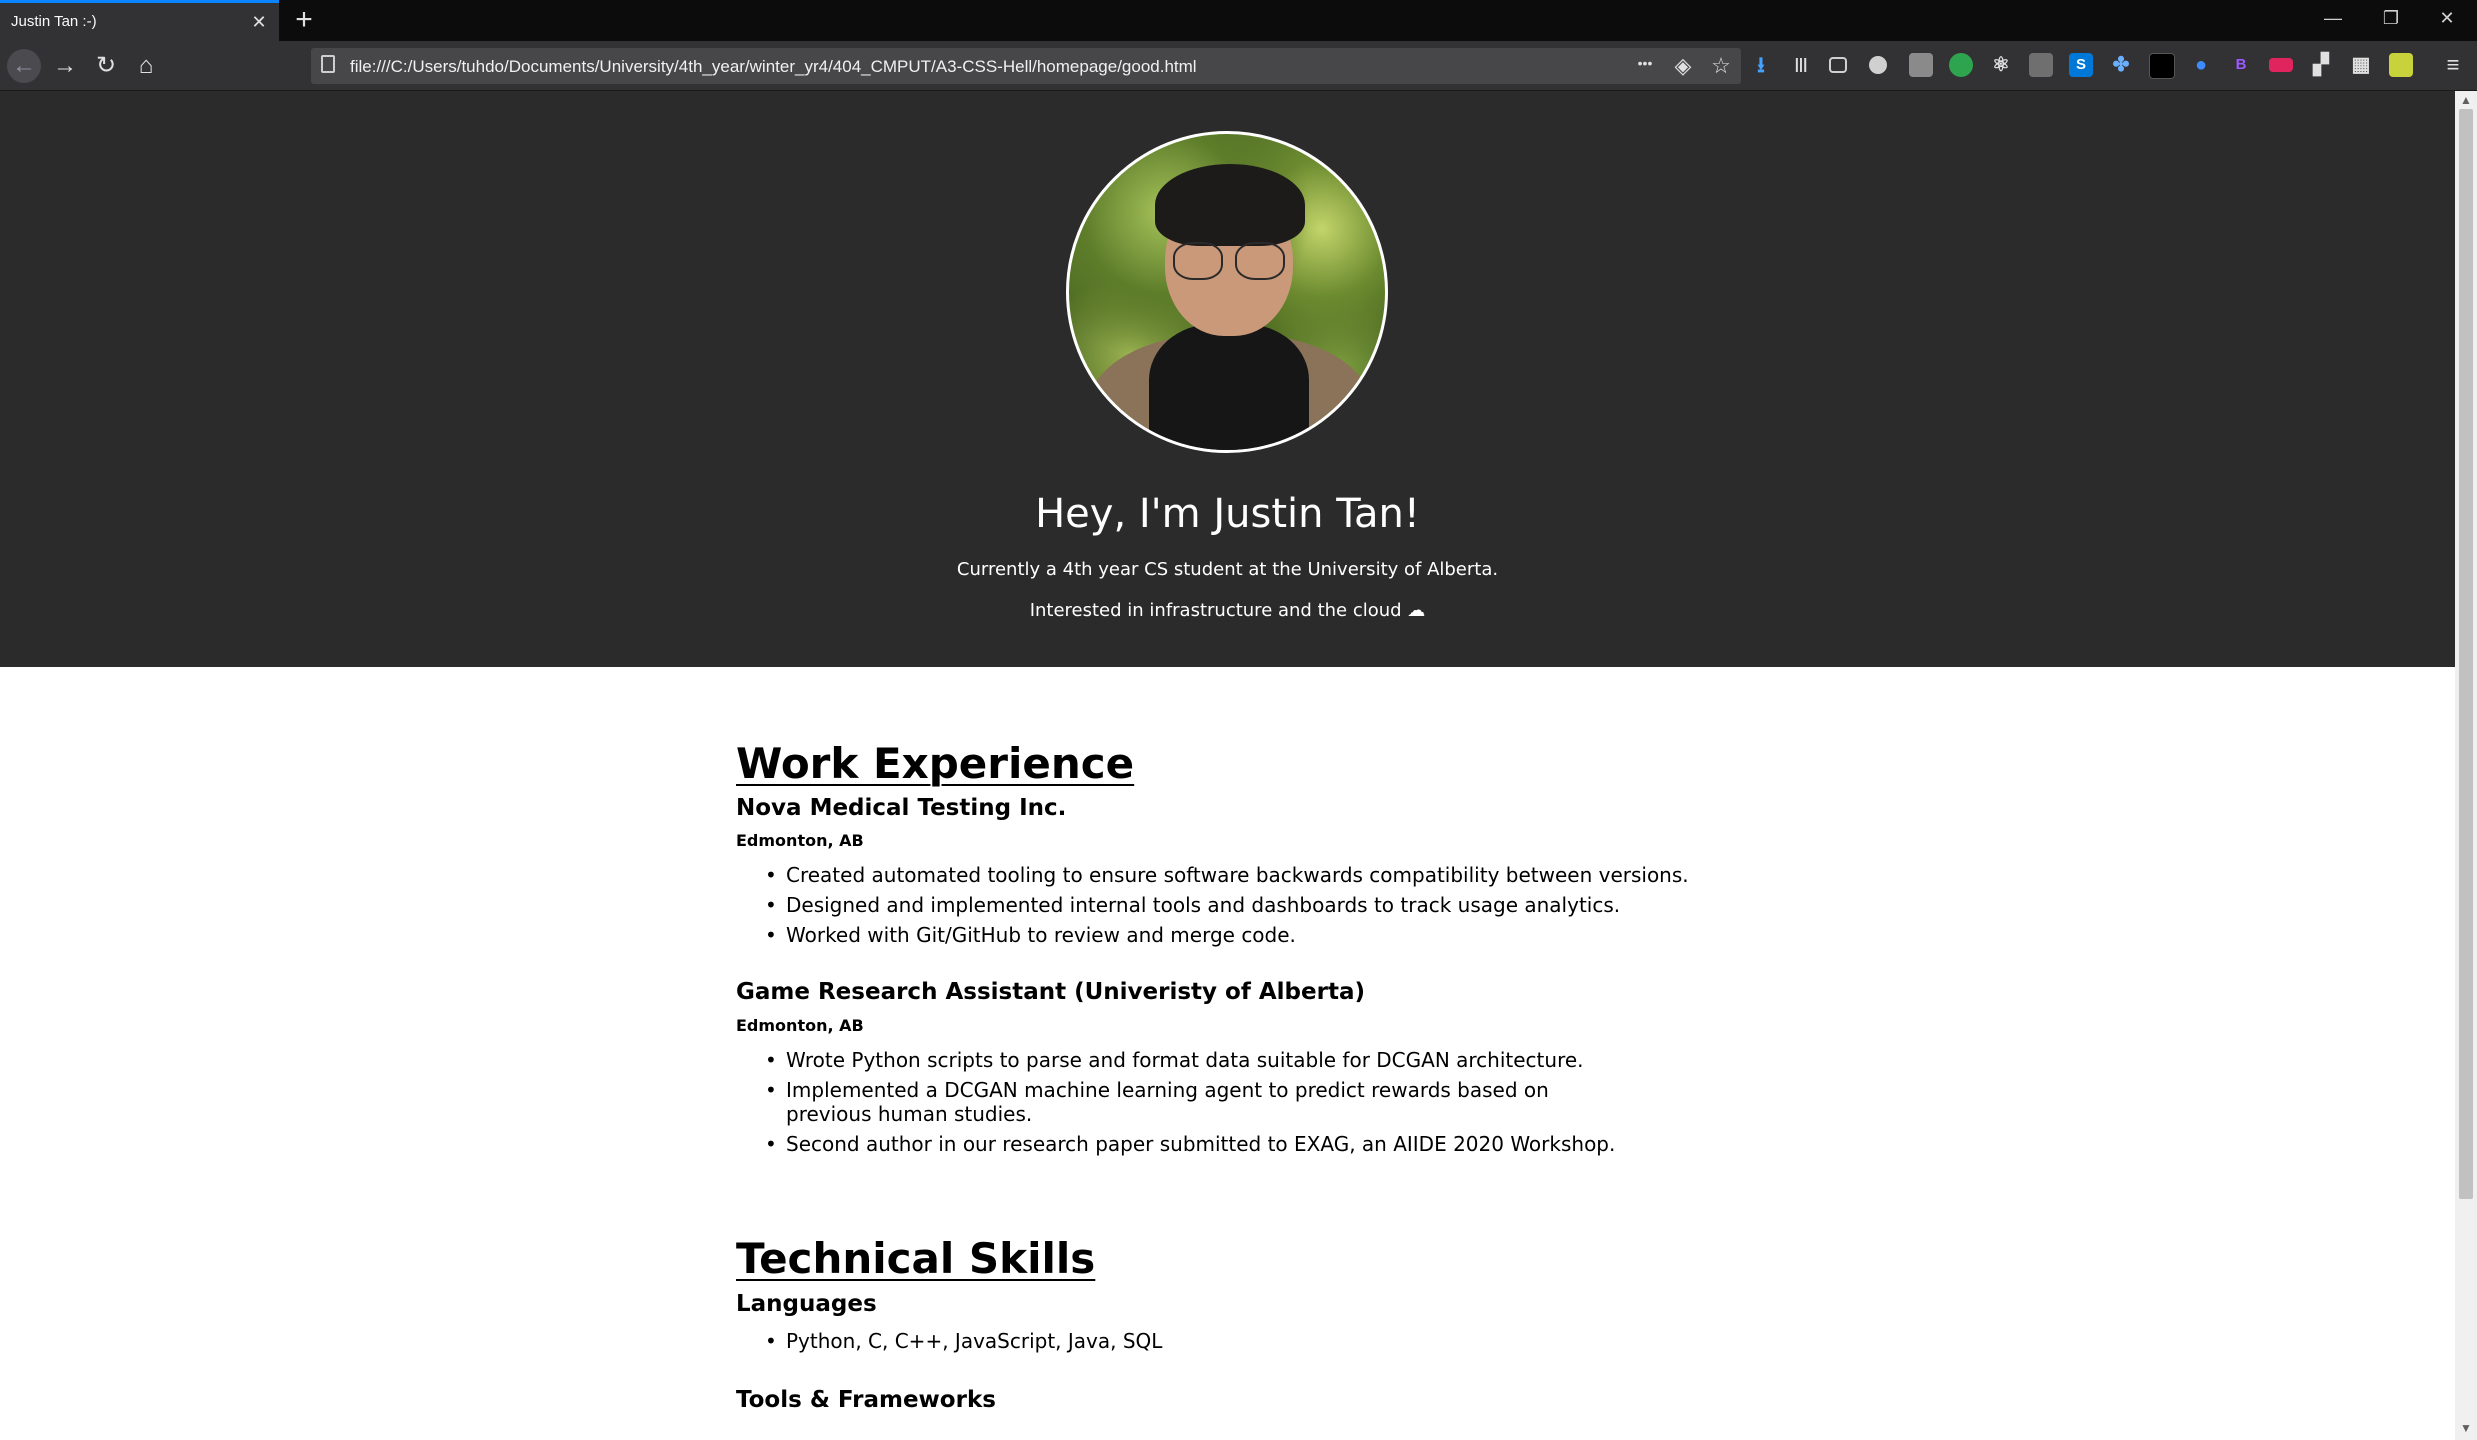  What do you see at coordinates (2001, 65) in the screenshot?
I see `react-devtools-icon: ⚛` at bounding box center [2001, 65].